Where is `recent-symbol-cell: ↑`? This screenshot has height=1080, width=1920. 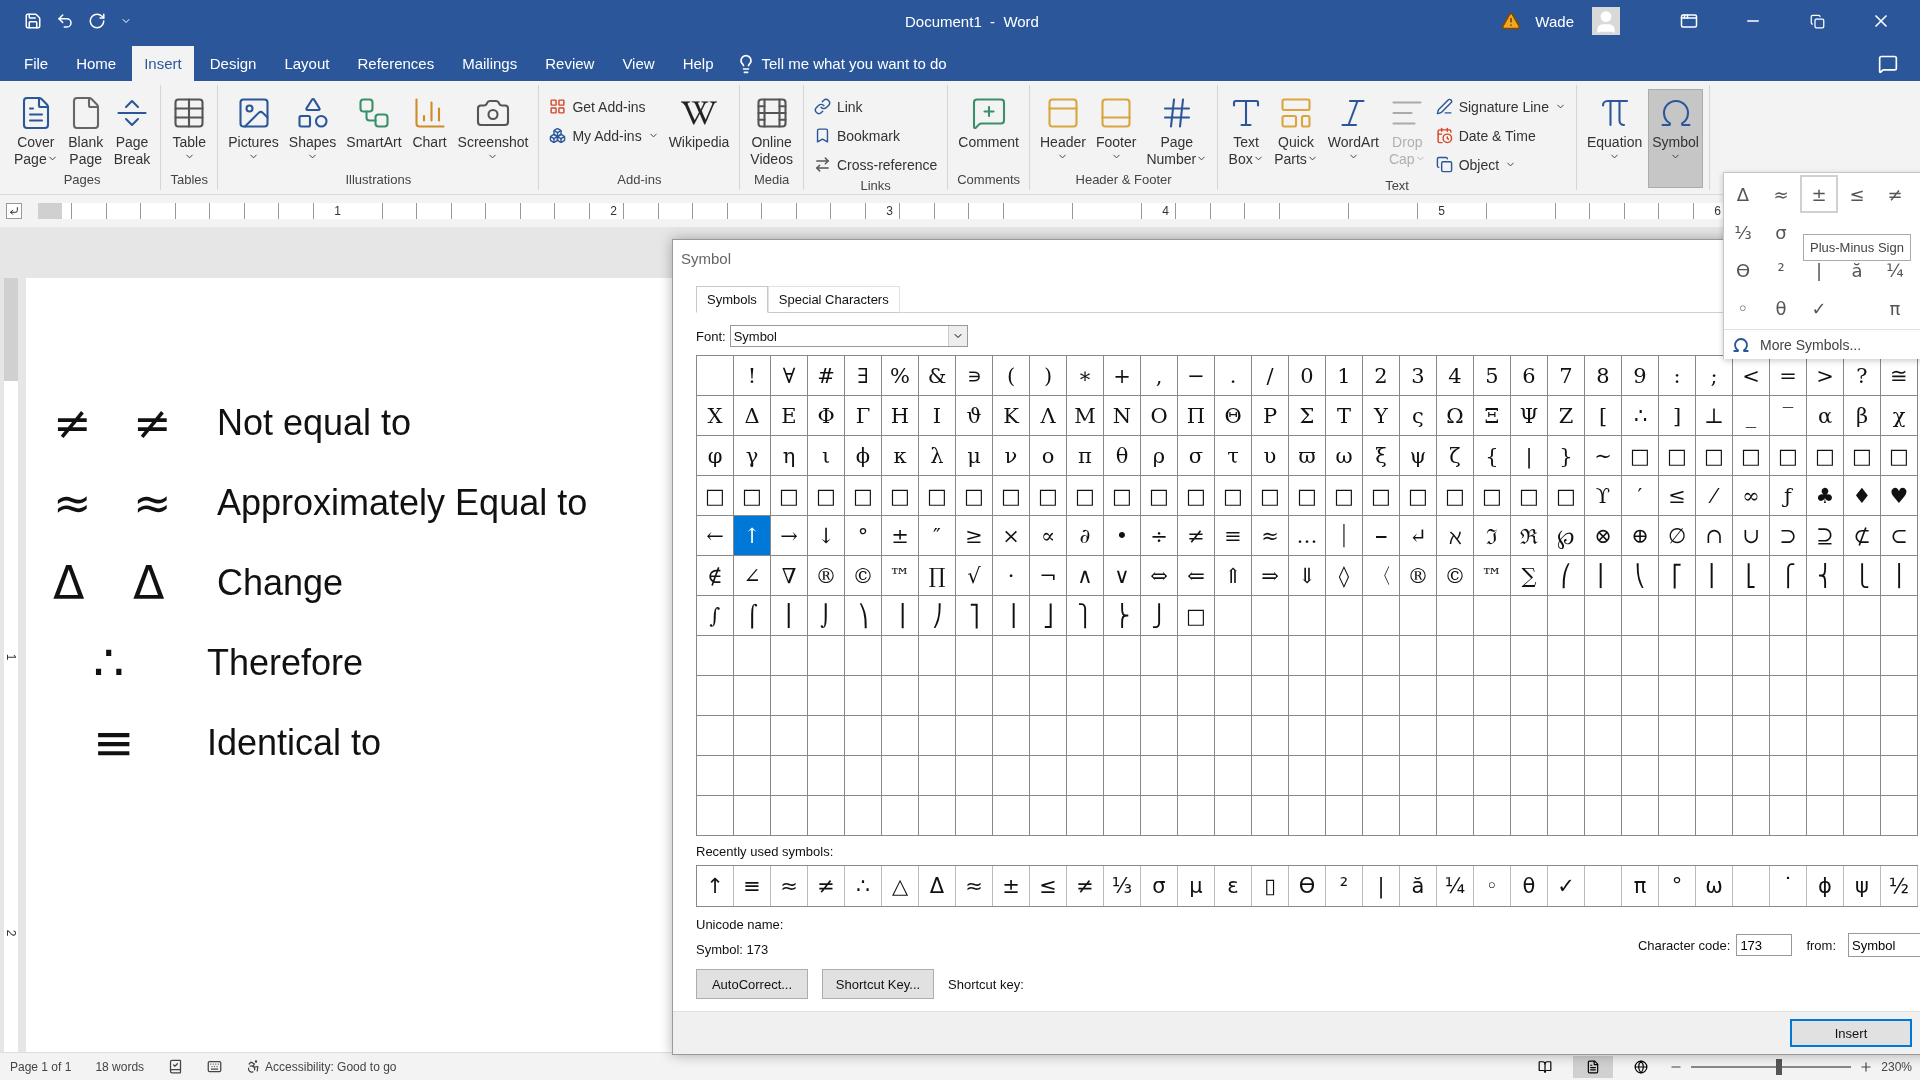
recent-symbol-cell: ↑ is located at coordinates (715, 886).